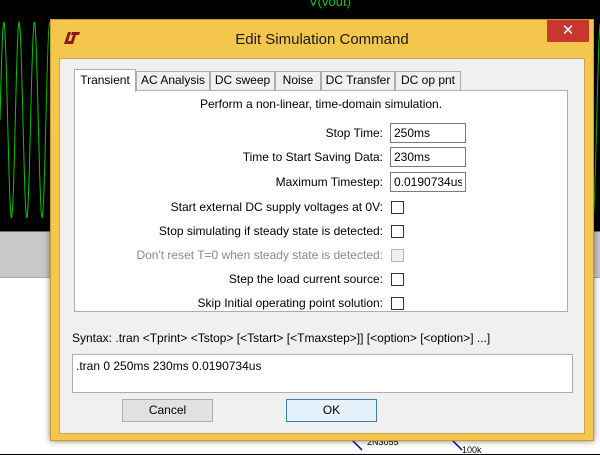  What do you see at coordinates (105, 80) in the screenshot?
I see `tab-transient: Transient` at bounding box center [105, 80].